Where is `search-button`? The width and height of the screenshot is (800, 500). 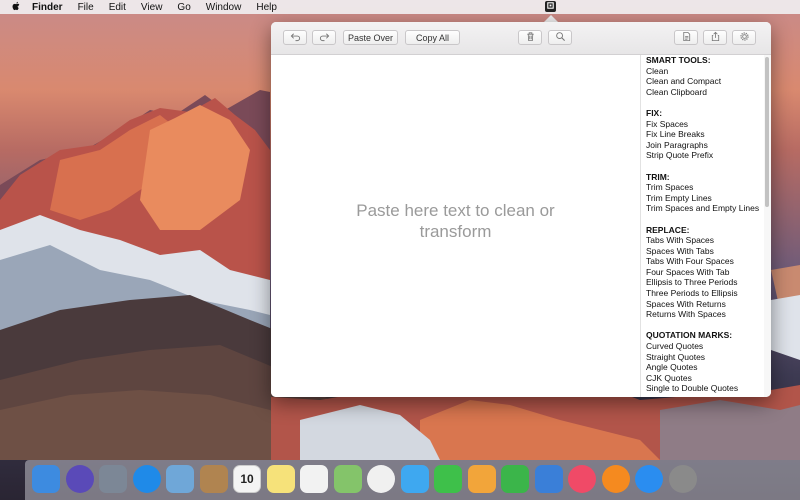
search-button is located at coordinates (560, 37).